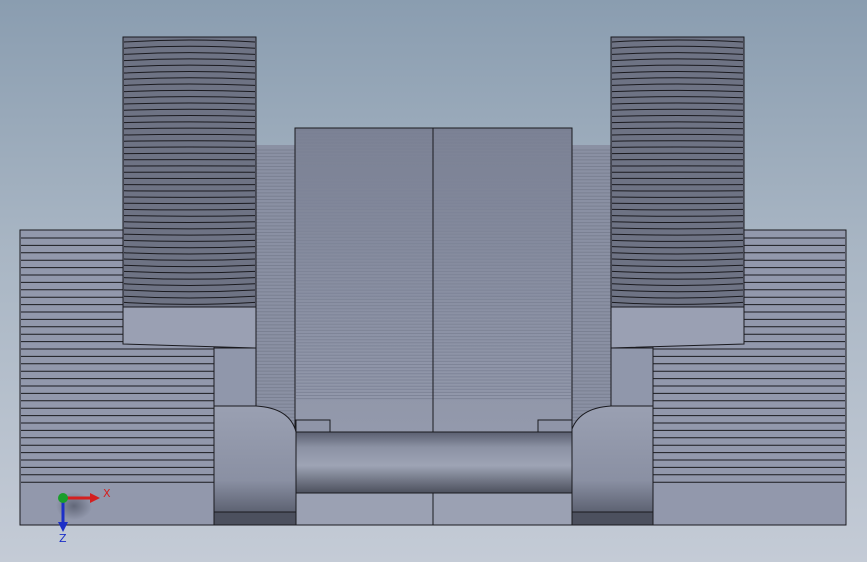  What do you see at coordinates (434, 462) in the screenshot?
I see `horizontal-cylinder` at bounding box center [434, 462].